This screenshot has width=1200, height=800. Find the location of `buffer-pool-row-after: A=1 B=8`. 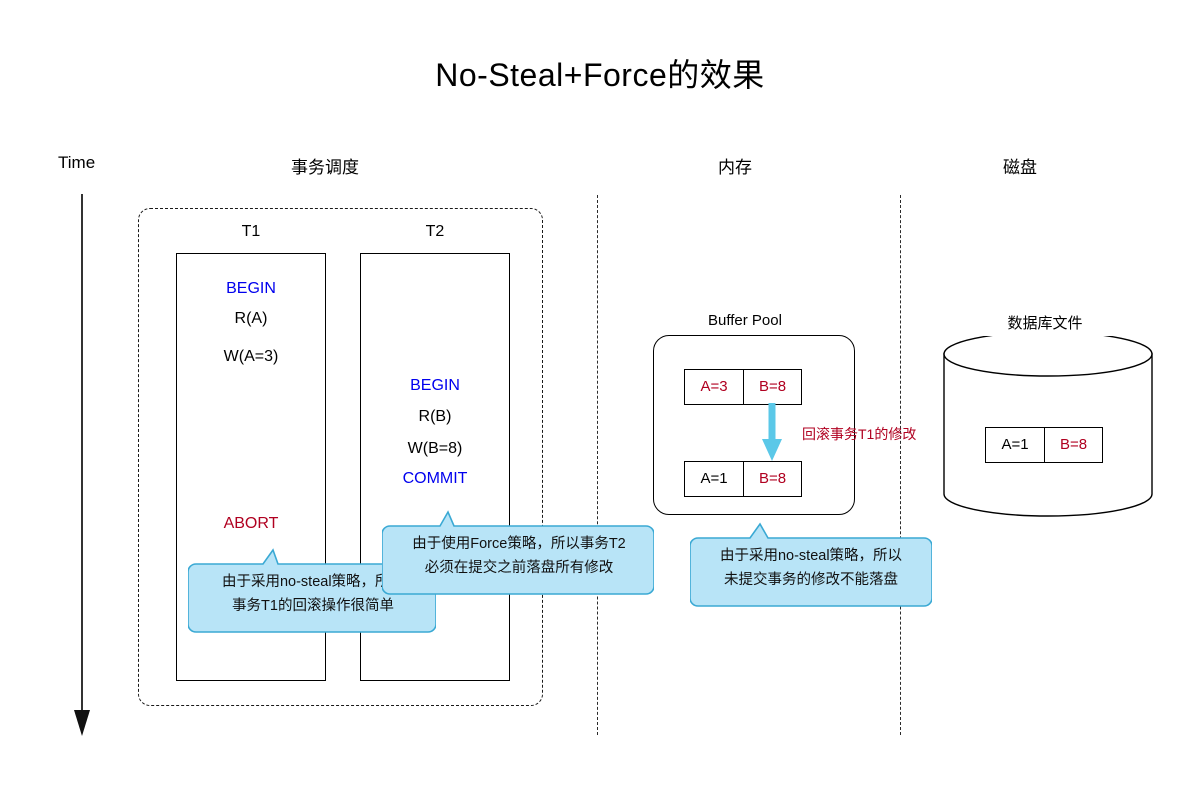

buffer-pool-row-after: A=1 B=8 is located at coordinates (743, 479).